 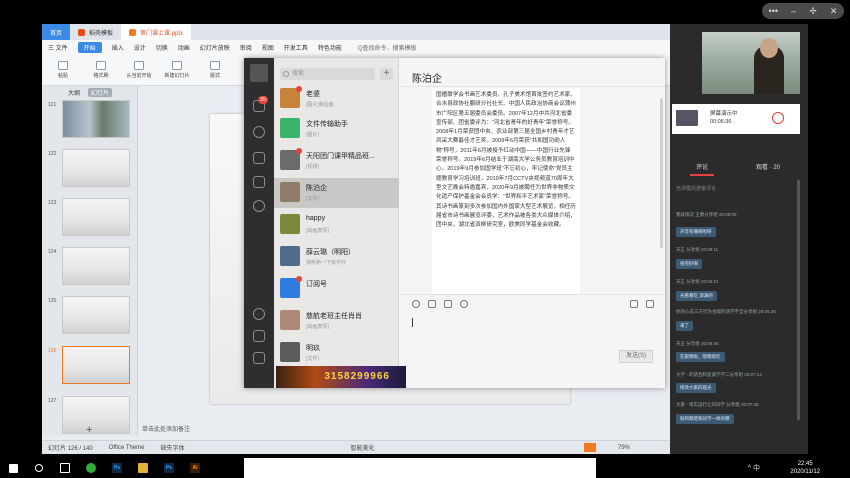 I want to click on taskbar-app-ai: Ai, so click(x=195, y=468).